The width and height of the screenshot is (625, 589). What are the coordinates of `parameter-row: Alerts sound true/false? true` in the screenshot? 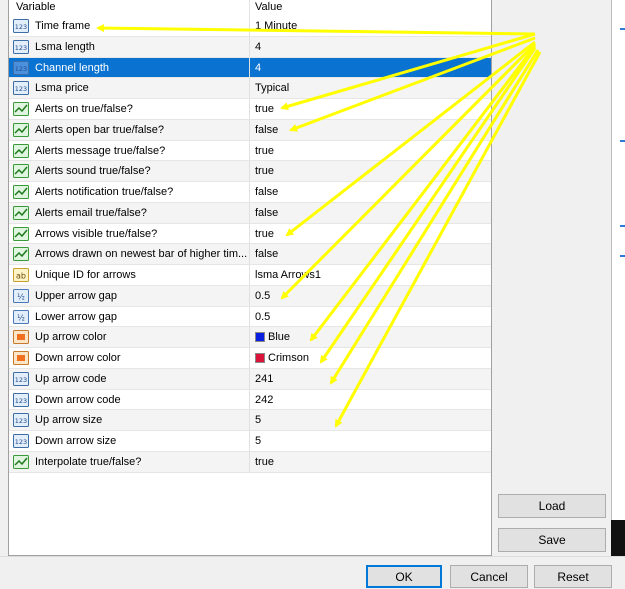 It's located at (250, 171).